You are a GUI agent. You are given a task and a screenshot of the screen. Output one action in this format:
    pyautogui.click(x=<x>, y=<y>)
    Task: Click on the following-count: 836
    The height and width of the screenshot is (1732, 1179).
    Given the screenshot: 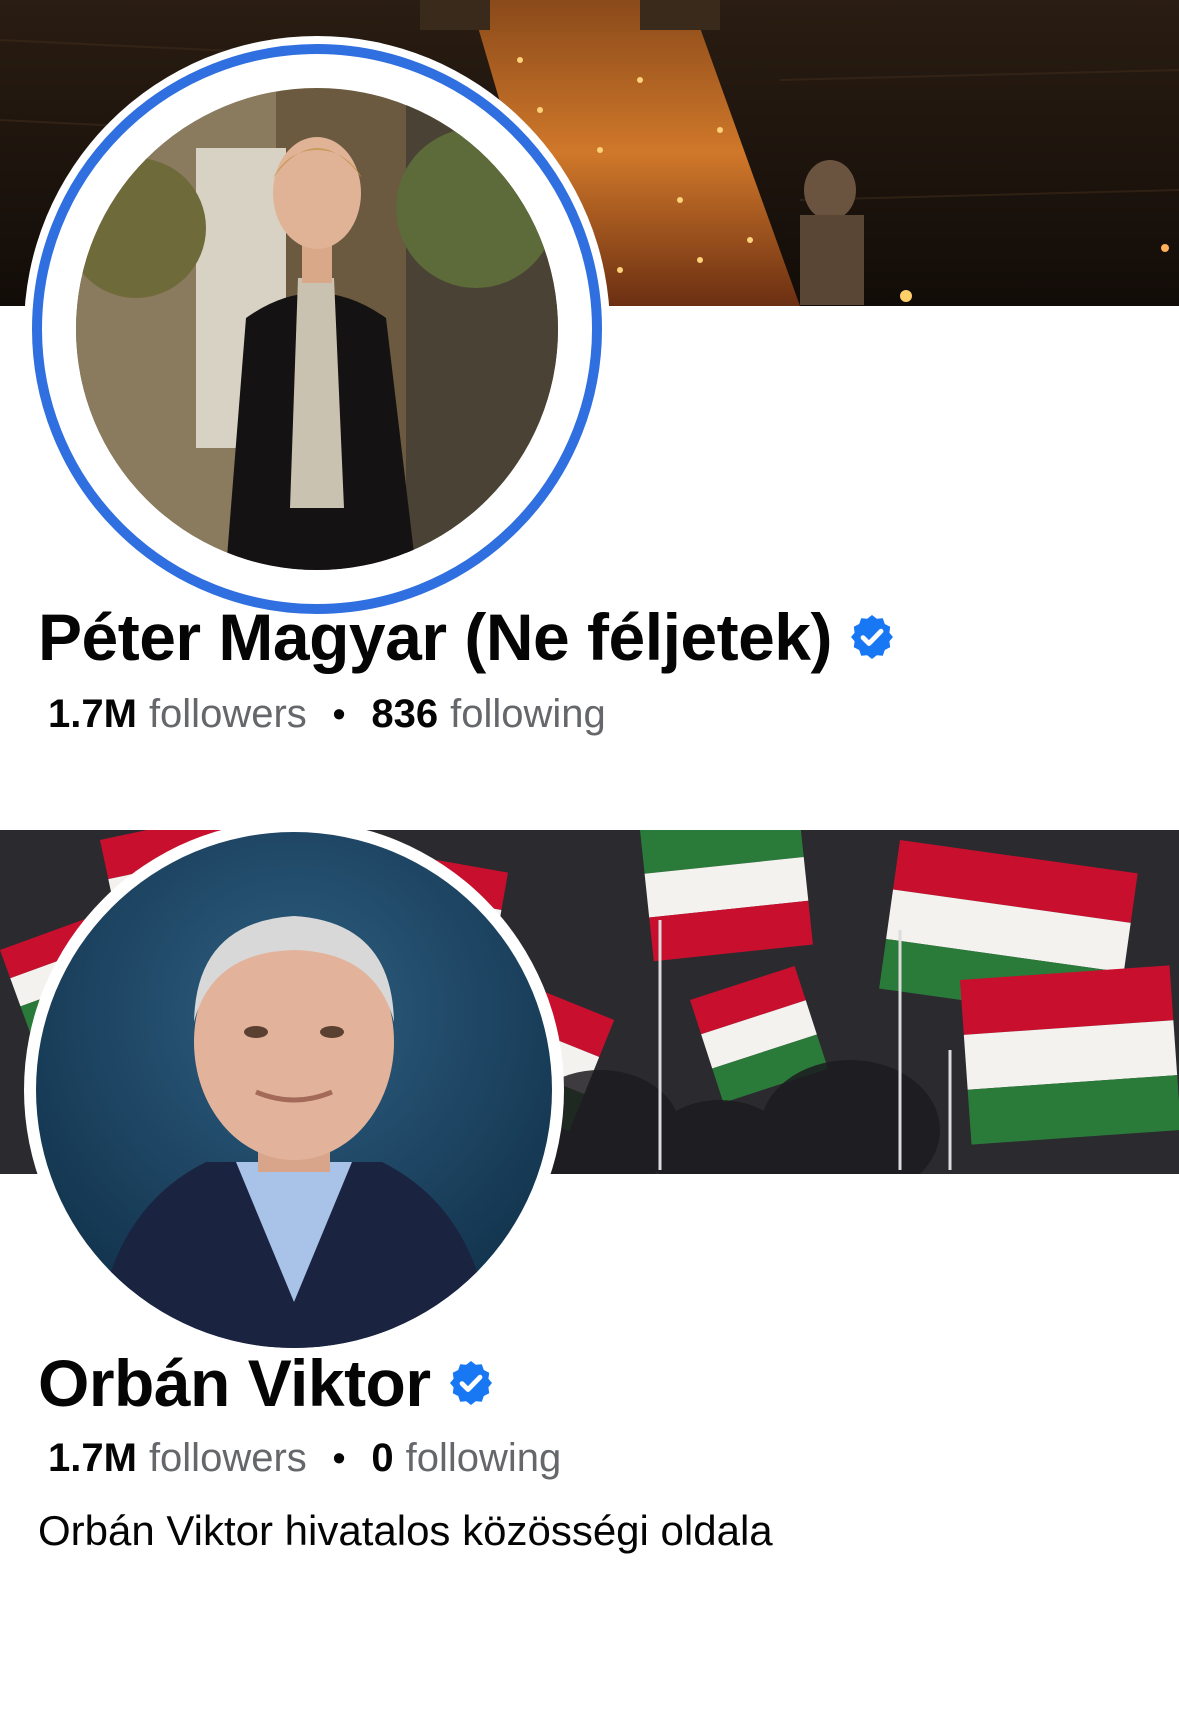 What is the action you would take?
    pyautogui.click(x=404, y=714)
    